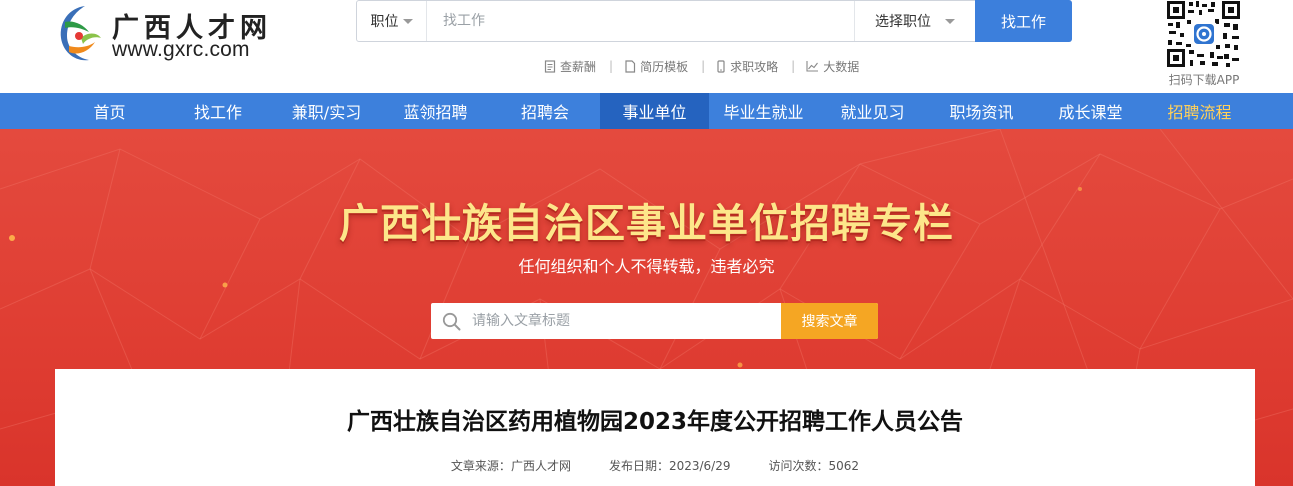 This screenshot has width=1293, height=486. Describe the element at coordinates (540, 466) in the screenshot. I see `article-source-value: 广西人才网` at that location.